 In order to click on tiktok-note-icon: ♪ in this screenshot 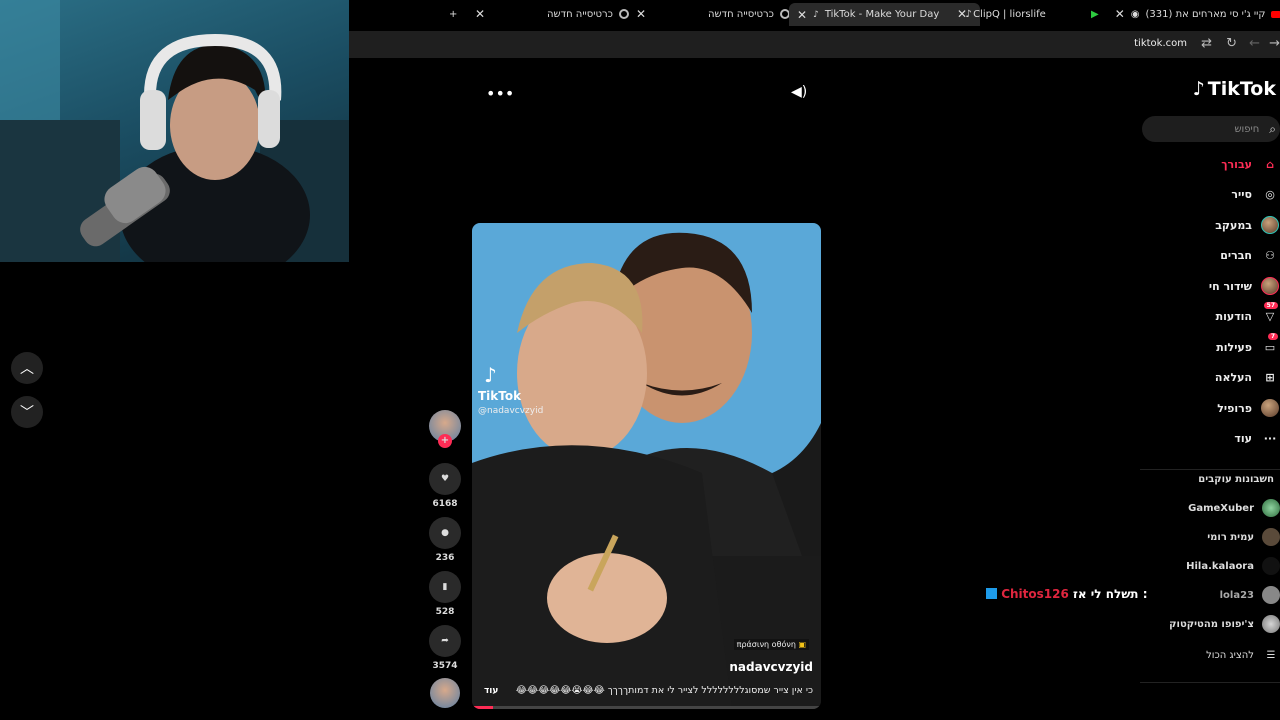, I will do `click(1198, 89)`.